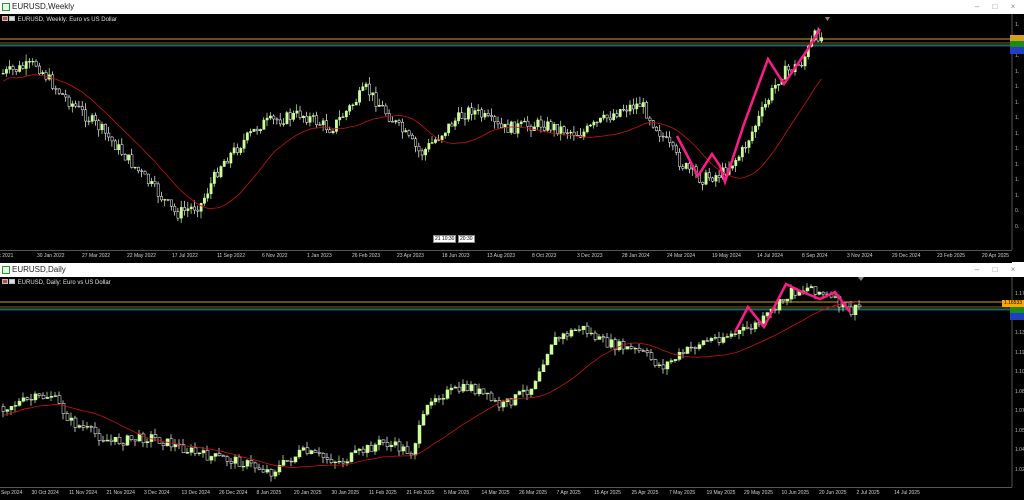 The image size is (1024, 500). Describe the element at coordinates (1019, 450) in the screenshot. I see `price-axis-label: 1.04390` at that location.